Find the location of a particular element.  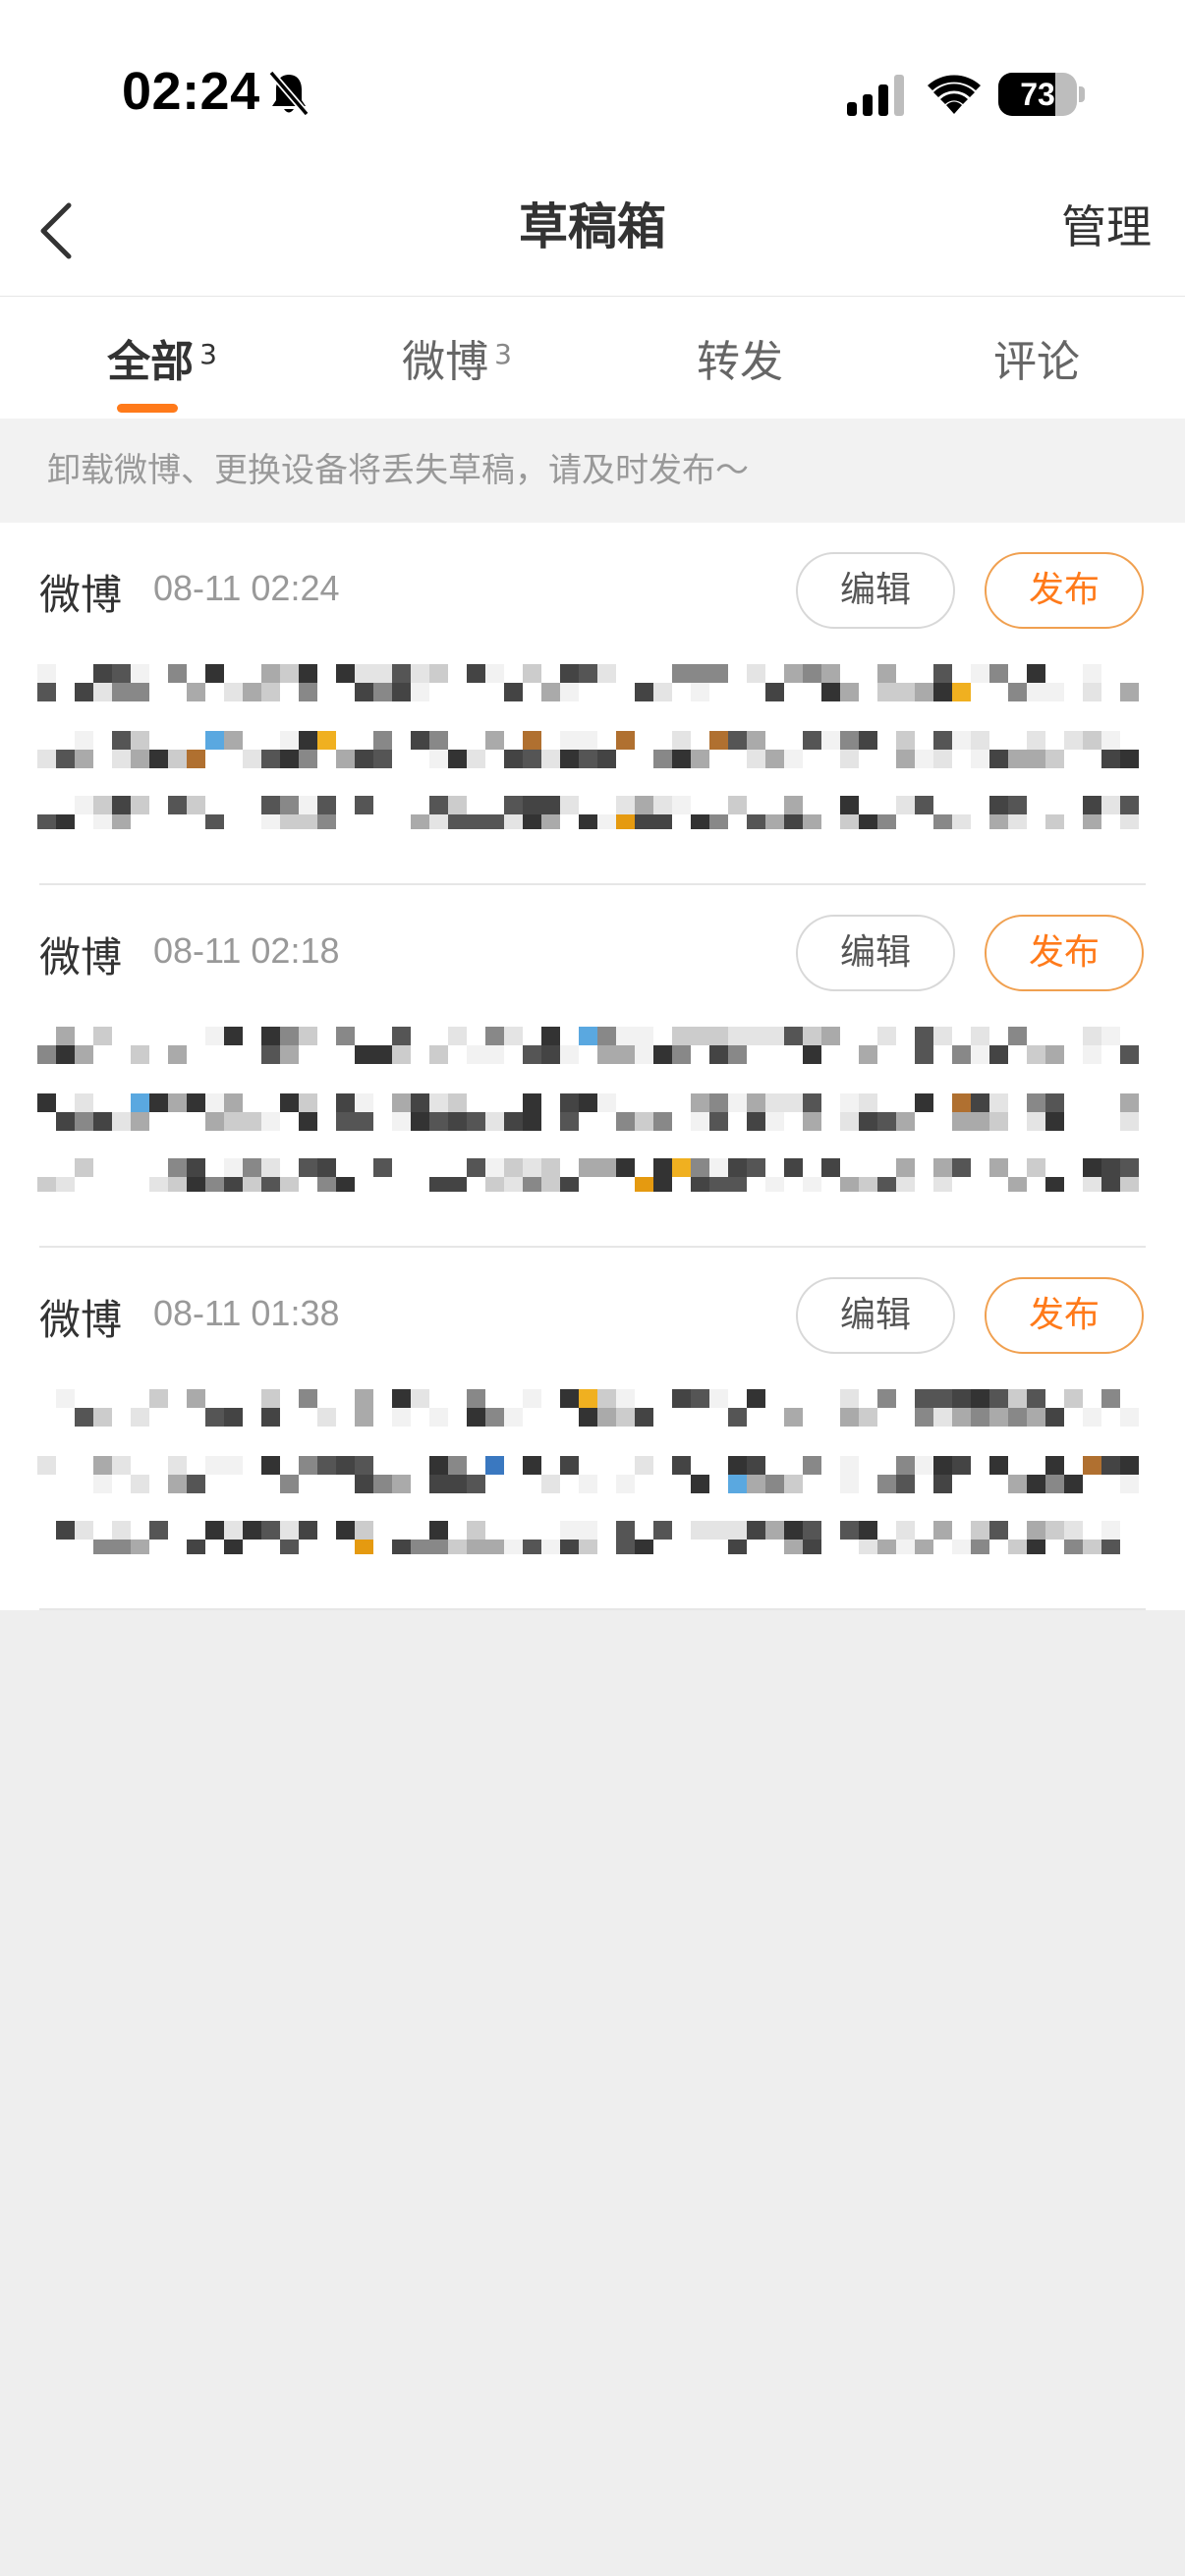

tab-repost: 转发 is located at coordinates (740, 358).